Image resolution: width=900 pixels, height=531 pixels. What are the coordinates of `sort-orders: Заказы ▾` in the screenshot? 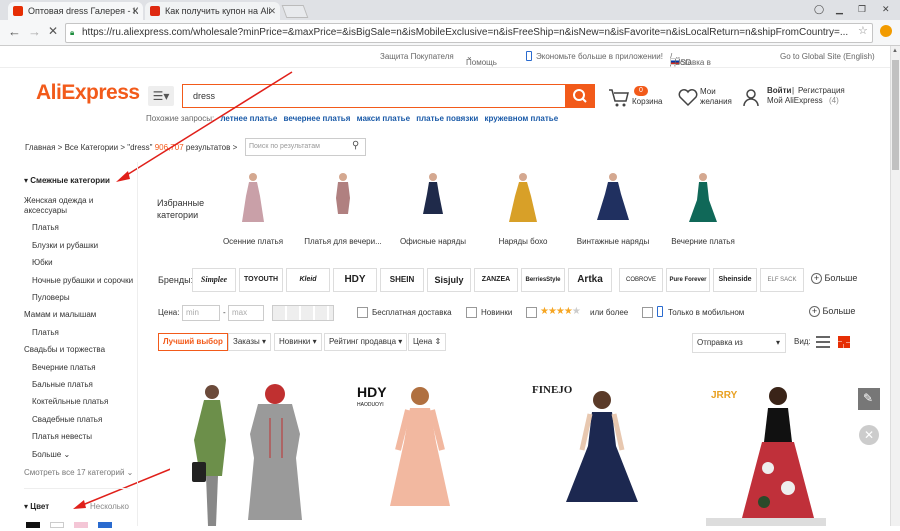 It's located at (249, 342).